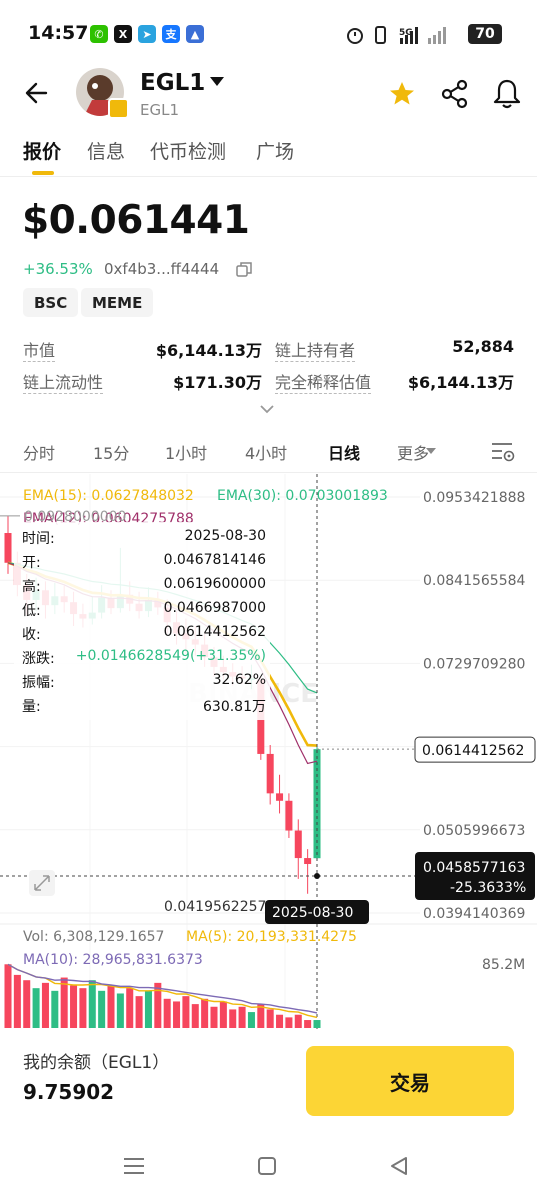 The width and height of the screenshot is (537, 1199). I want to click on y-tick-label: 0.0953421888, so click(474, 498).